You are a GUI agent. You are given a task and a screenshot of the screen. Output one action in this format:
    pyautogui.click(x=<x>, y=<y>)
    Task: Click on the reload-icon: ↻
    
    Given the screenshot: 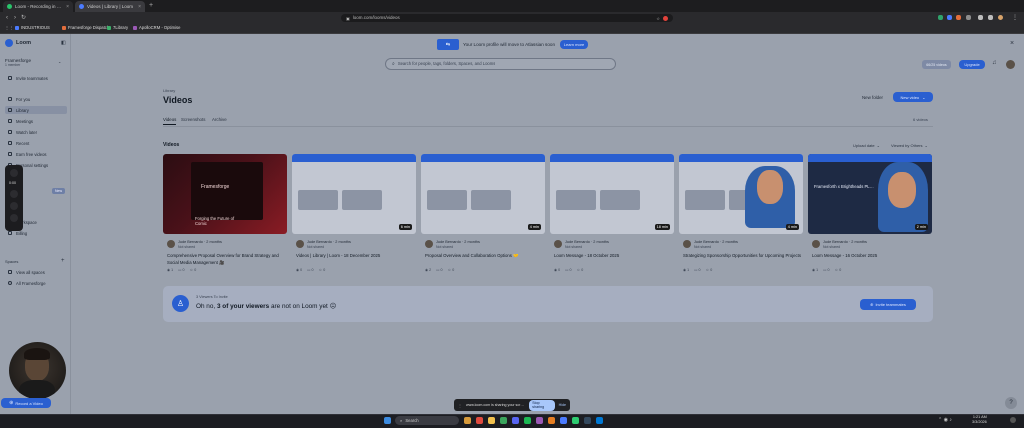 What is the action you would take?
    pyautogui.click(x=23, y=18)
    